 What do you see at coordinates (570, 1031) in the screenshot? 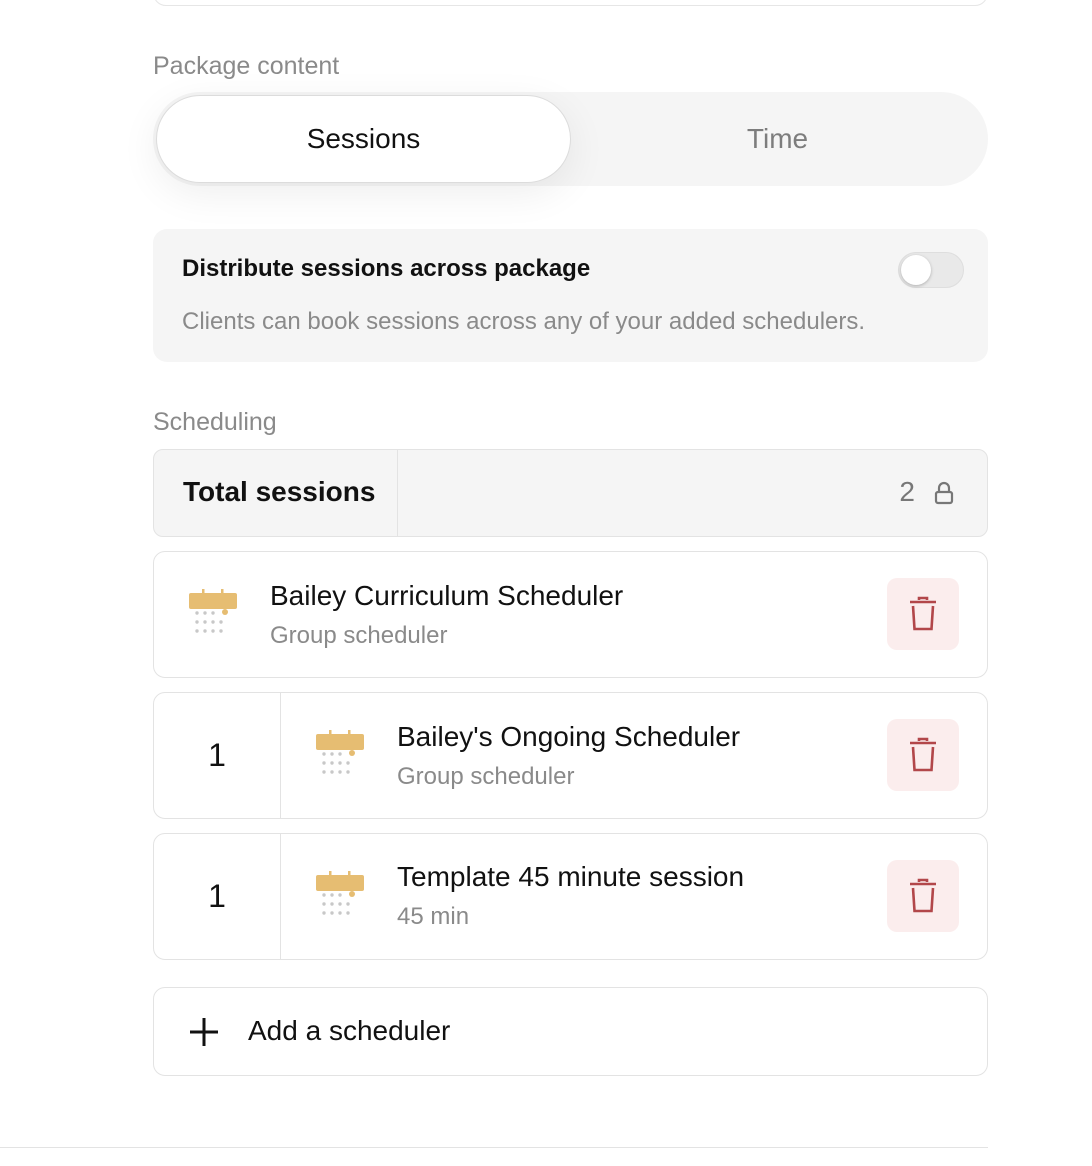
I see `add-scheduler-button: Add a scheduler` at bounding box center [570, 1031].